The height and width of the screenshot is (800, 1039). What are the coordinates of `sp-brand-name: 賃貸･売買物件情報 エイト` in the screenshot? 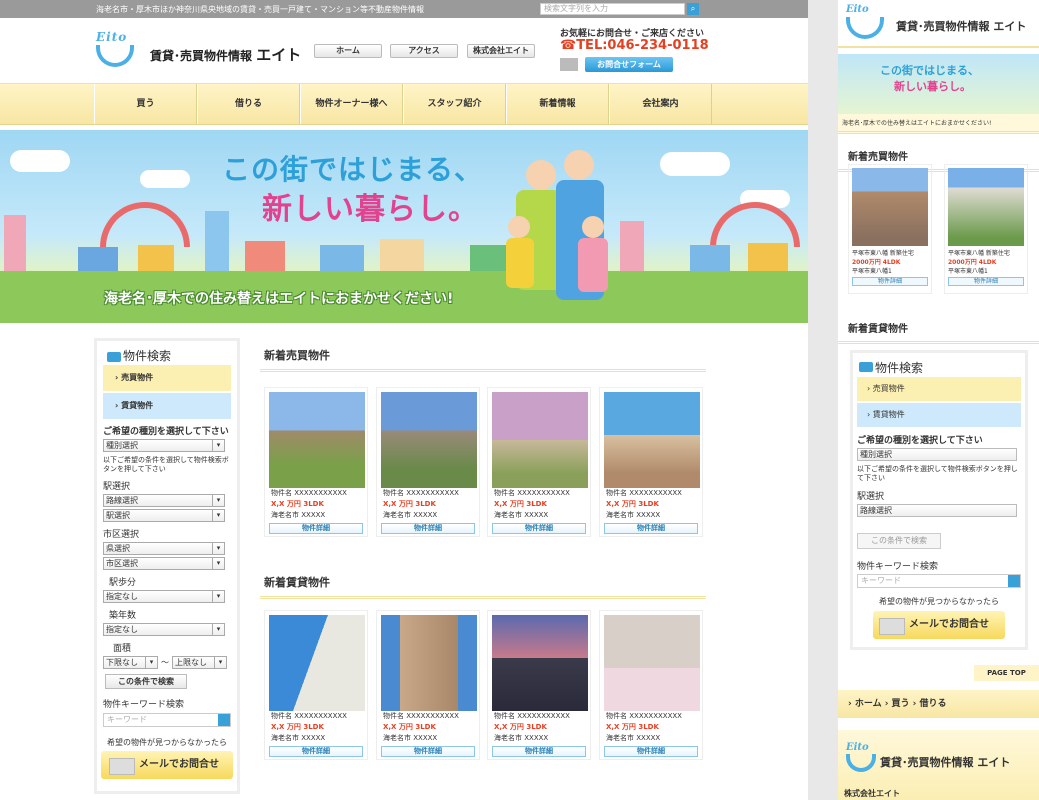 It's located at (961, 26).